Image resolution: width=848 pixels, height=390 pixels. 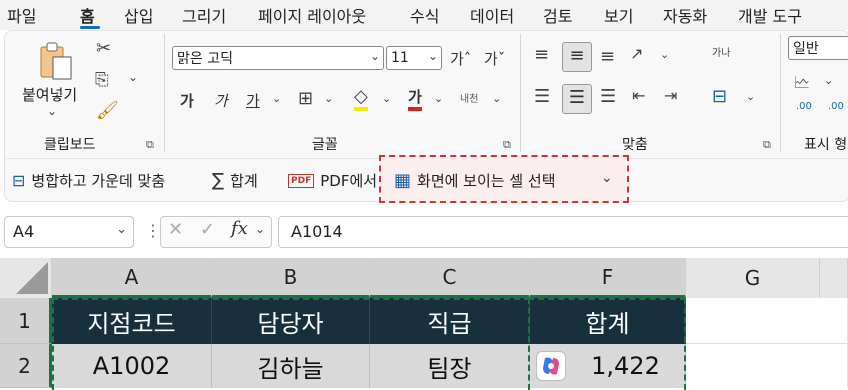 I want to click on tab-insert: 삽입, so click(x=138, y=15).